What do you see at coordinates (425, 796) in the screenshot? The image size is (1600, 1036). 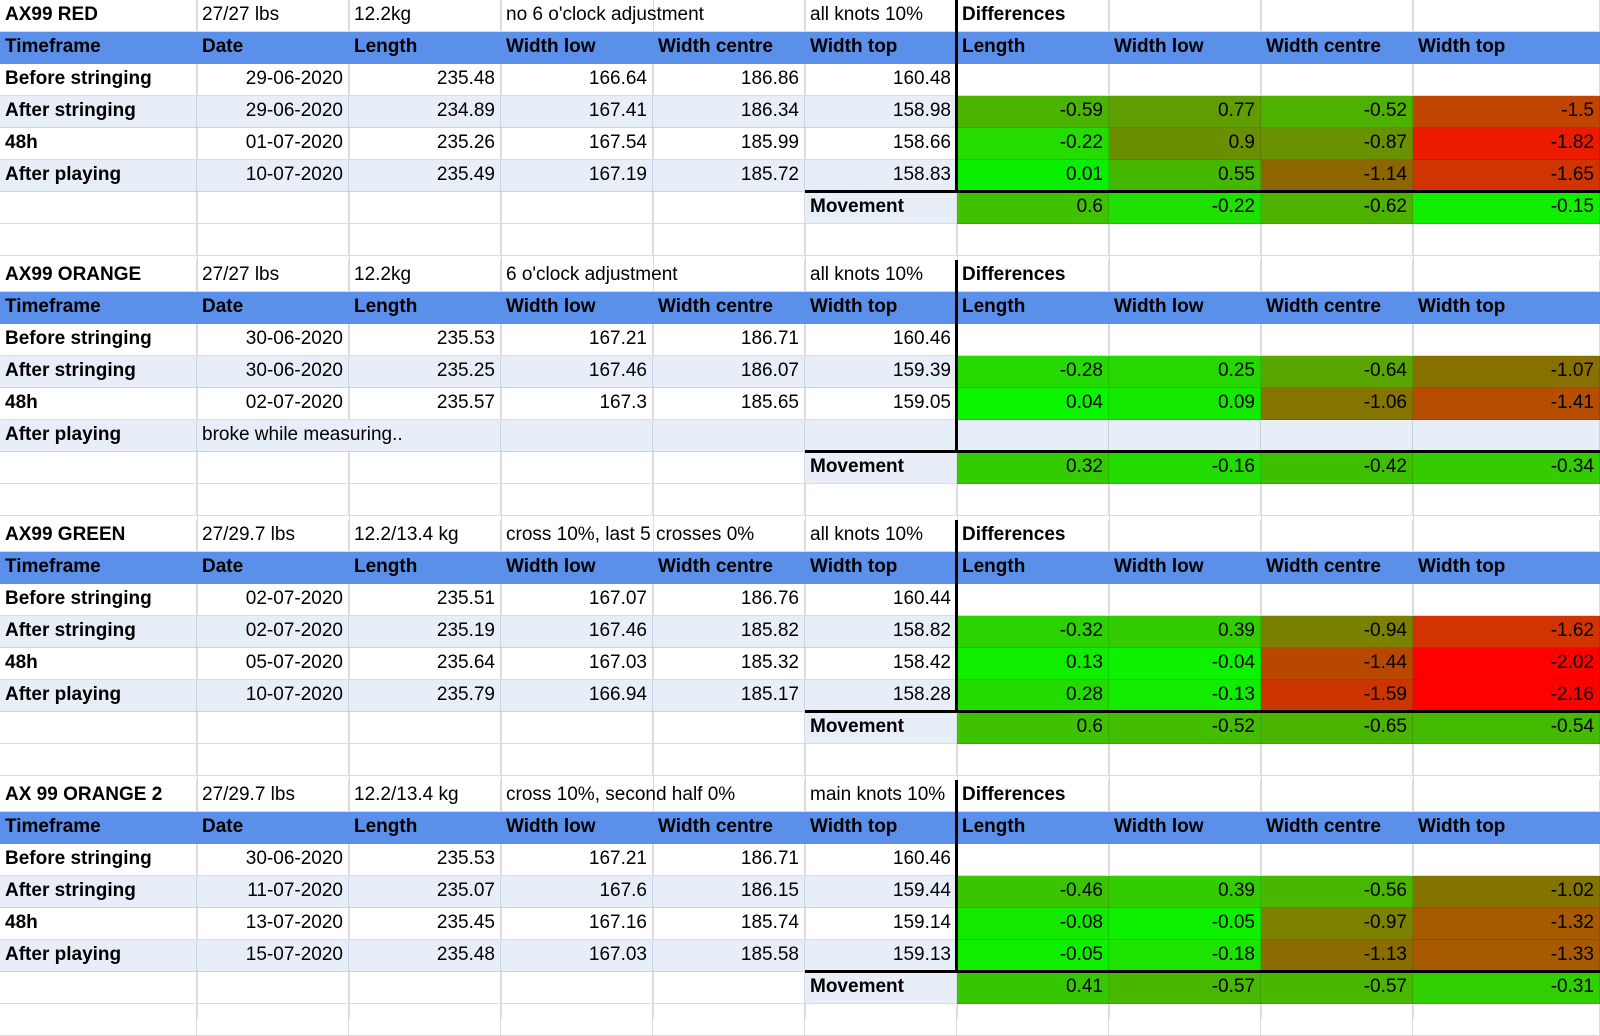 I see `weight-cell: 12.2/13.4 kg` at bounding box center [425, 796].